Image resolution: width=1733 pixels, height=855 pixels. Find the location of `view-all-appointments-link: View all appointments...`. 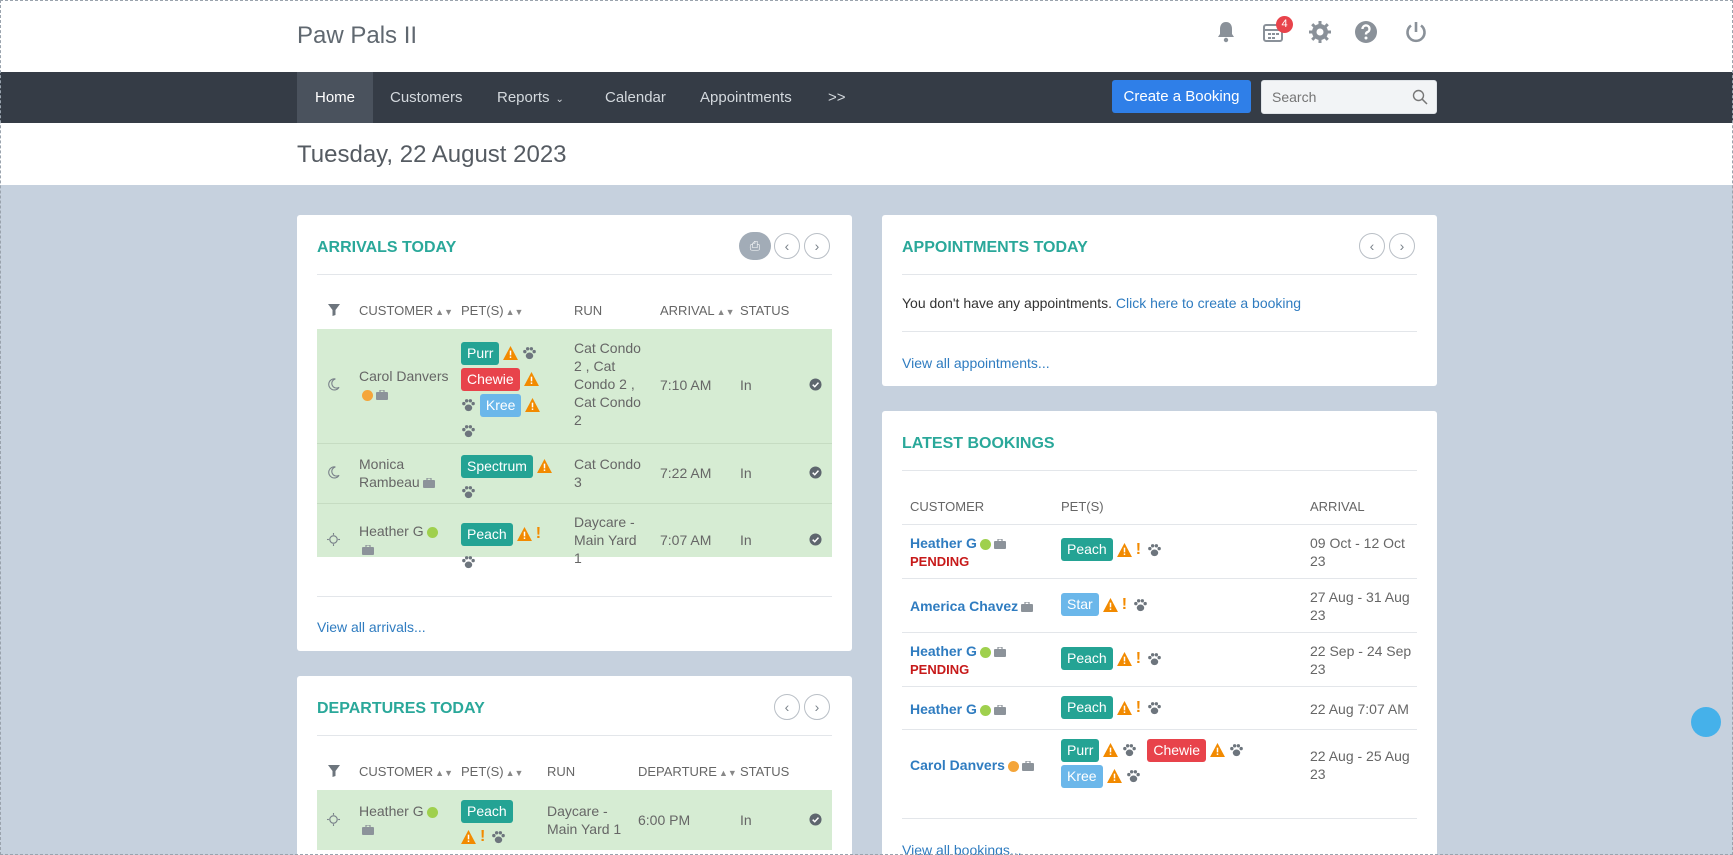

view-all-appointments-link: View all appointments... is located at coordinates (976, 363).